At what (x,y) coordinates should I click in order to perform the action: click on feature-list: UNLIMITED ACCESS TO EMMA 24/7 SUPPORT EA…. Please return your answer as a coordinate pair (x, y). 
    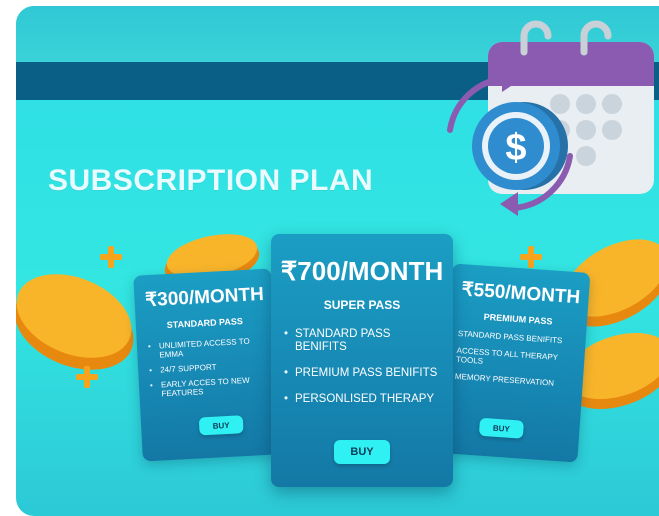
    Looking at the image, I should click on (216, 371).